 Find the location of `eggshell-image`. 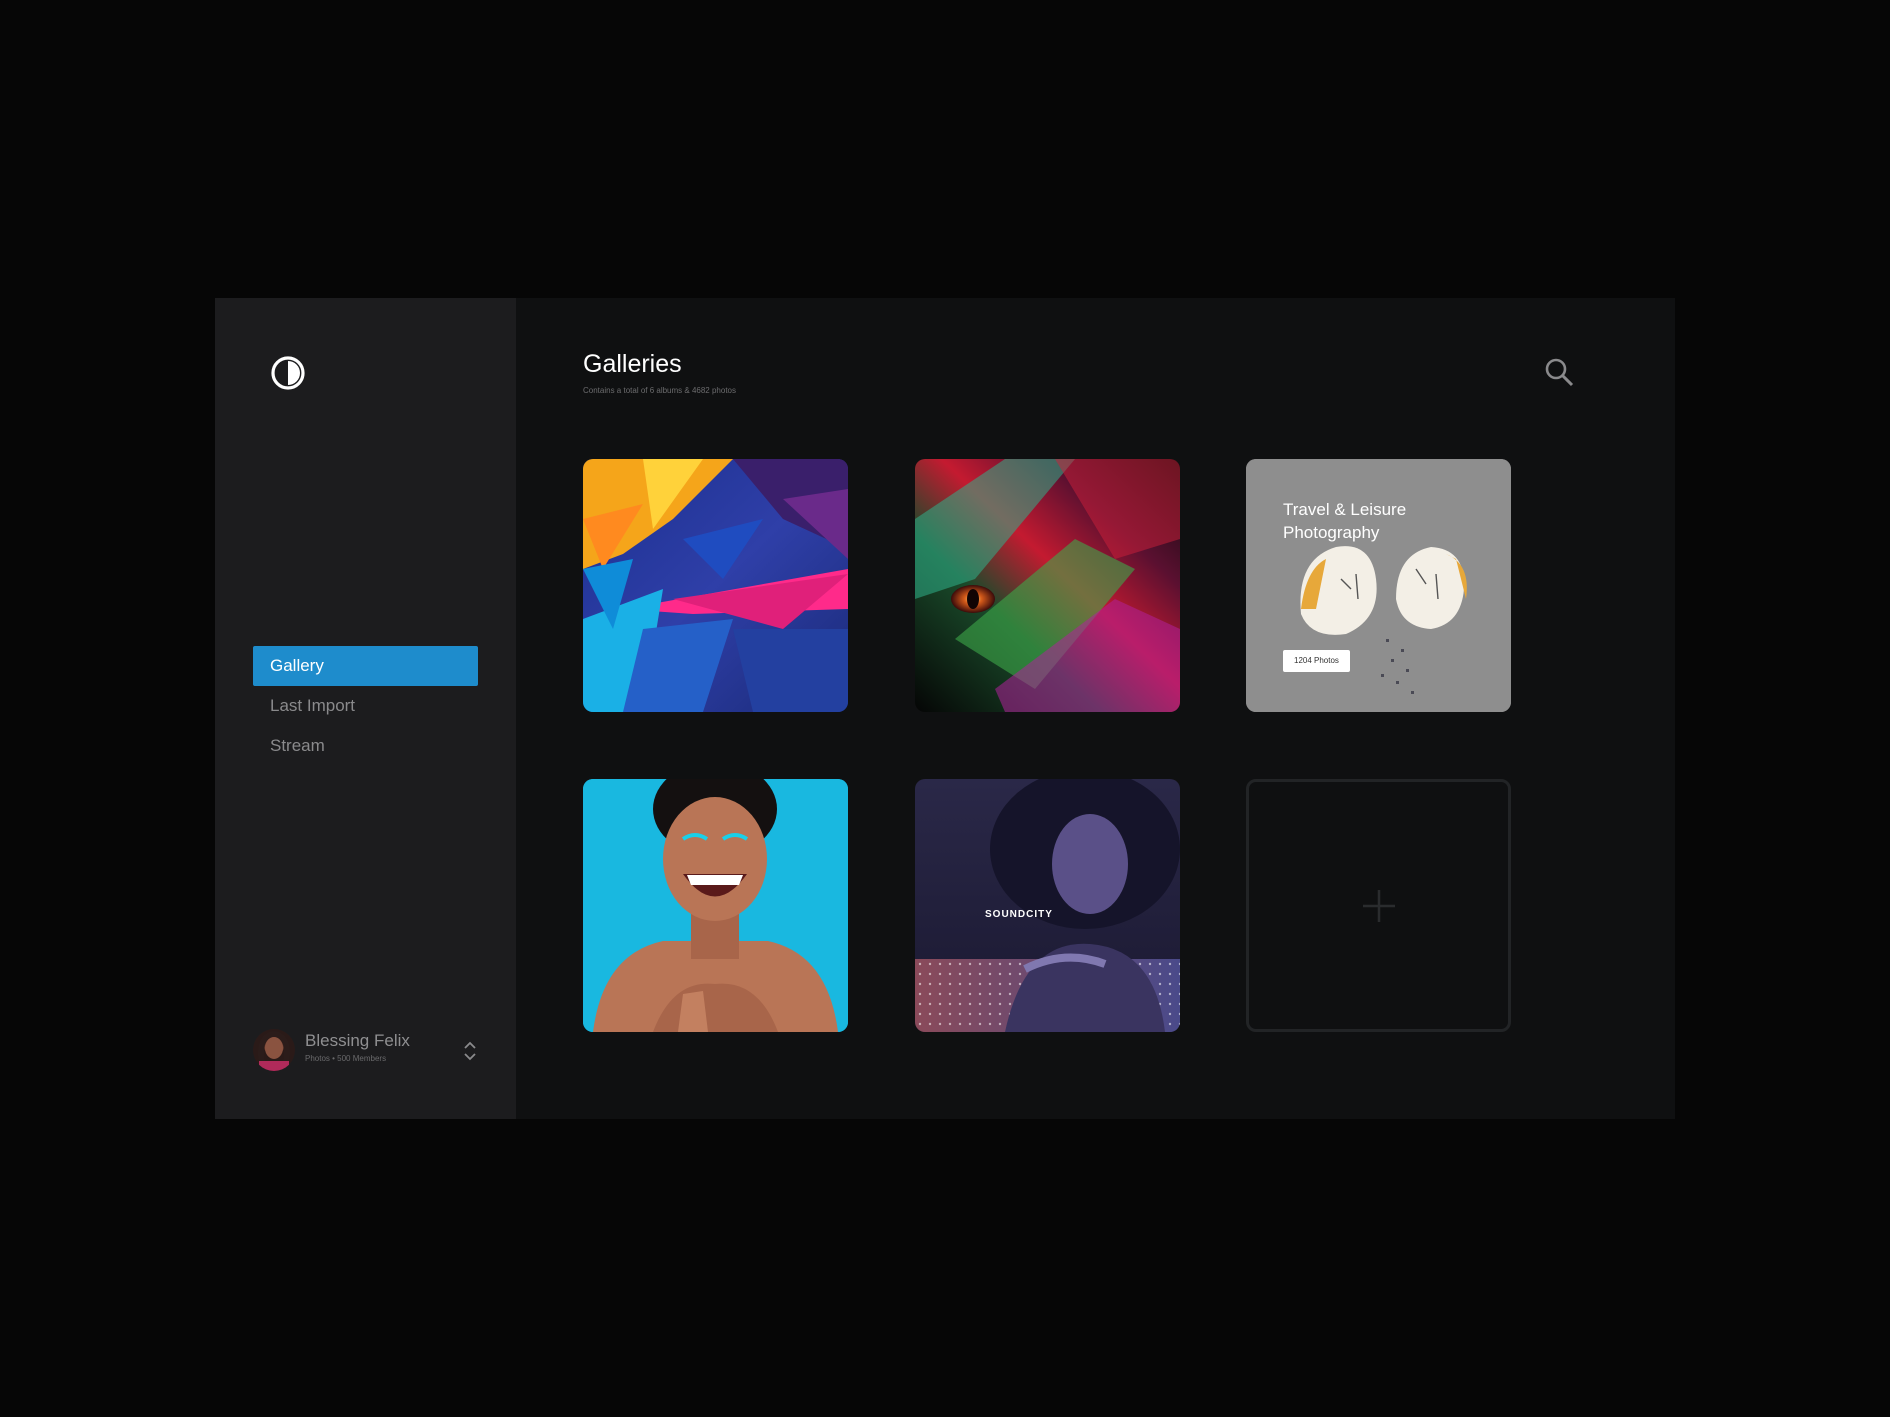

eggshell-image is located at coordinates (1378, 585).